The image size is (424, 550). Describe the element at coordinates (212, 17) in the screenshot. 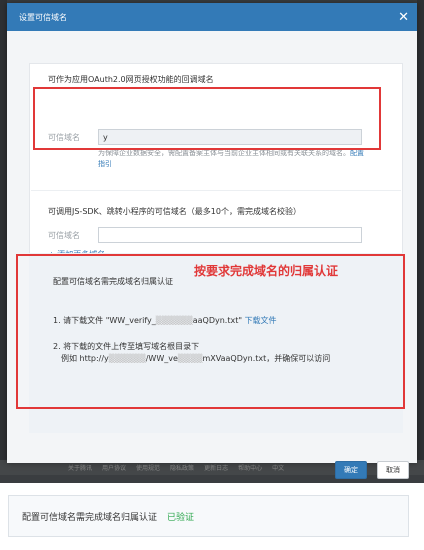

I see `dialog-header: 设置可信域名 ✕` at that location.